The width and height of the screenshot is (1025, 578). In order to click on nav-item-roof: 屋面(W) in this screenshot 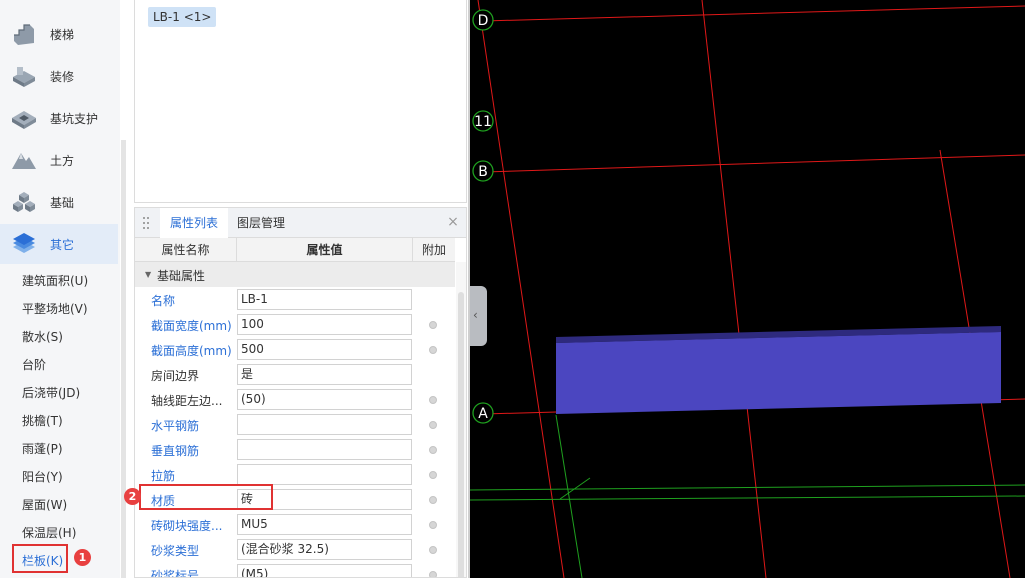, I will do `click(44, 504)`.